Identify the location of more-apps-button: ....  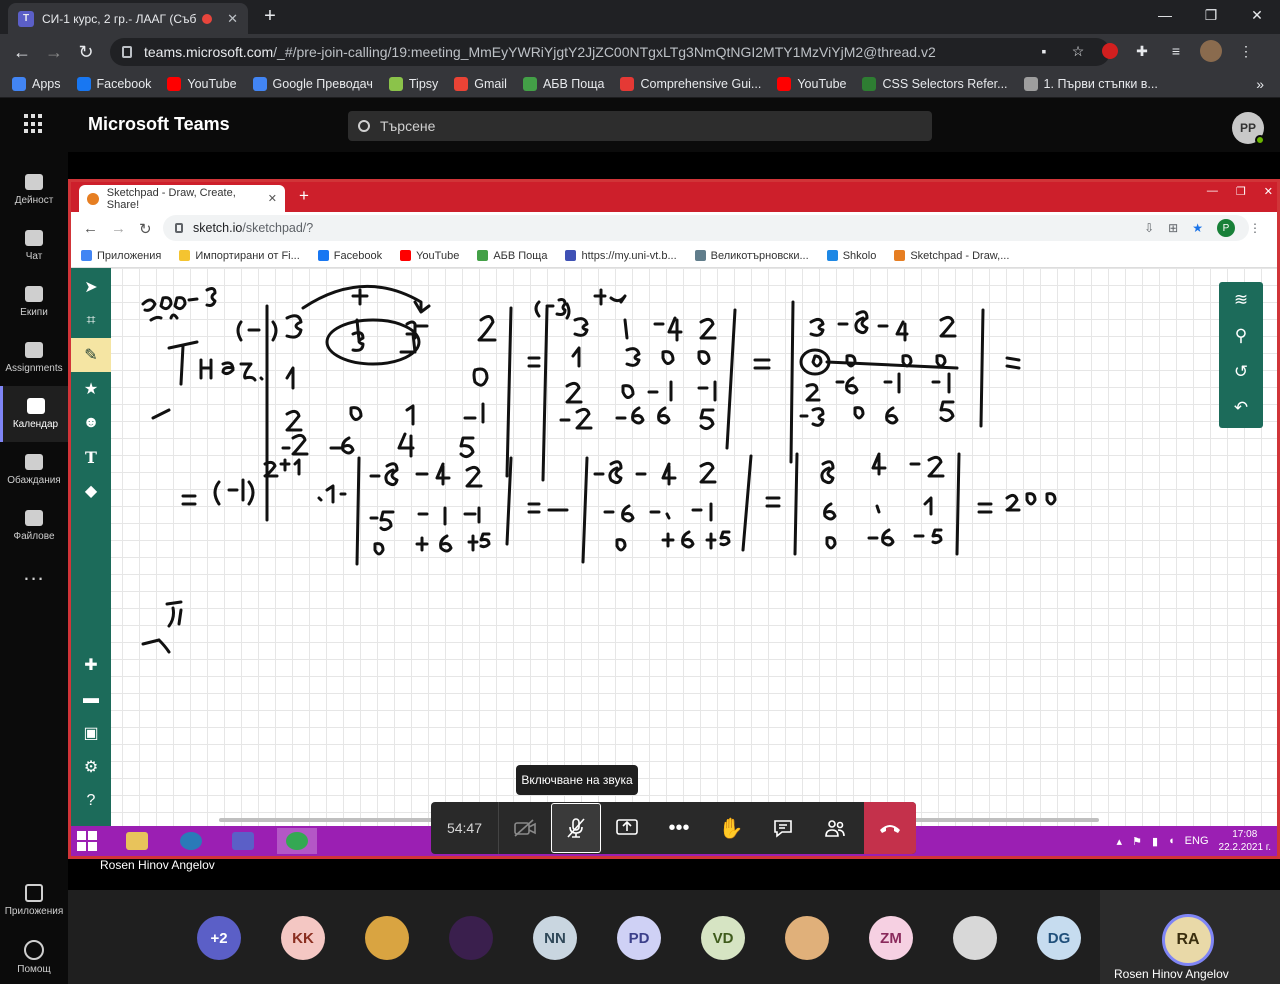
(34, 573).